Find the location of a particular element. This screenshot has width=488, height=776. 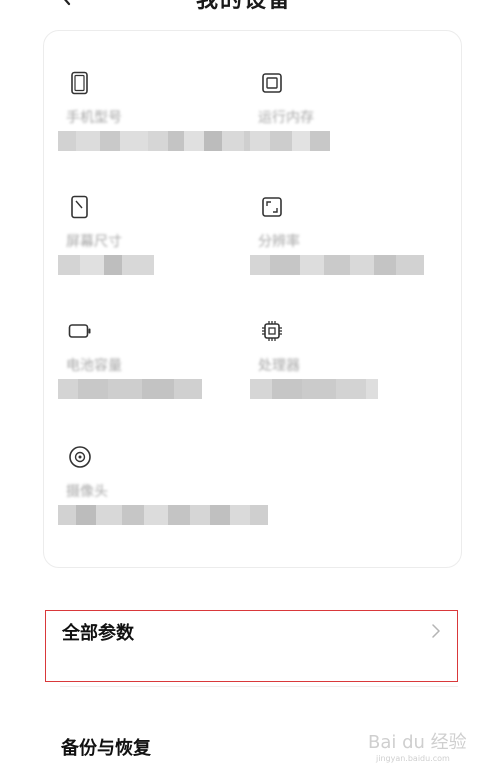

all-params-row: 全部参数 is located at coordinates (251, 646).